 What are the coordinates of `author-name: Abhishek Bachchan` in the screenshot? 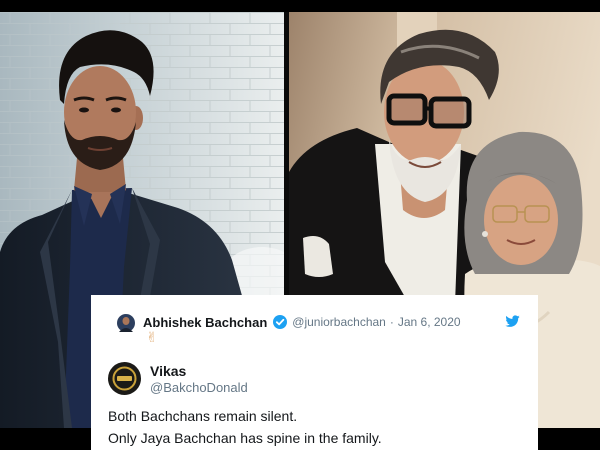 It's located at (205, 322).